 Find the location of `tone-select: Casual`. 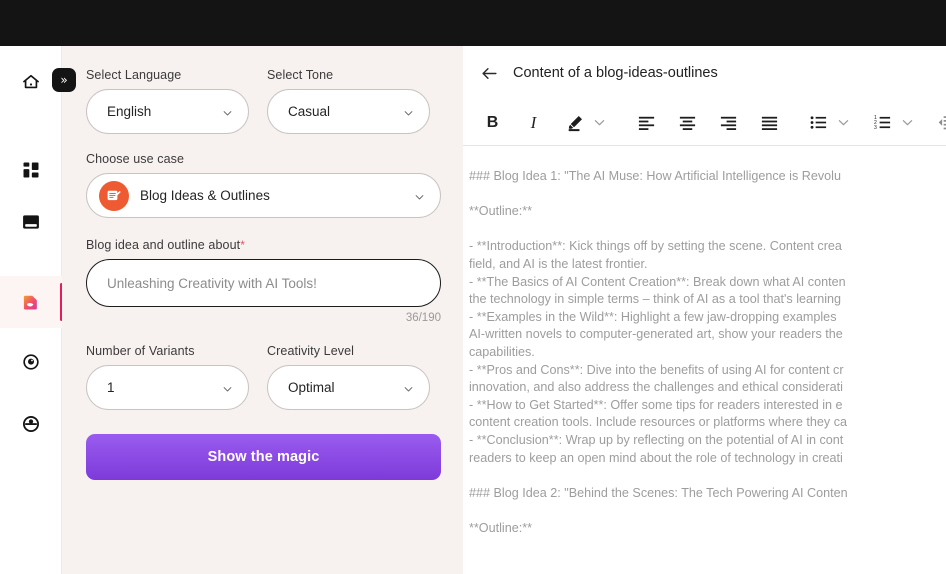

tone-select: Casual is located at coordinates (348, 111).